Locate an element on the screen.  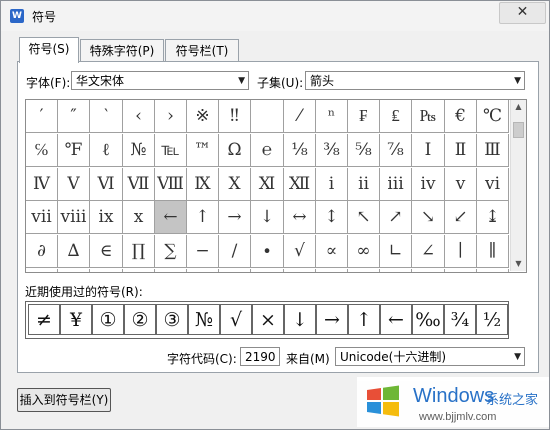
symbol-cell: Ⅰ is located at coordinates (428, 150).